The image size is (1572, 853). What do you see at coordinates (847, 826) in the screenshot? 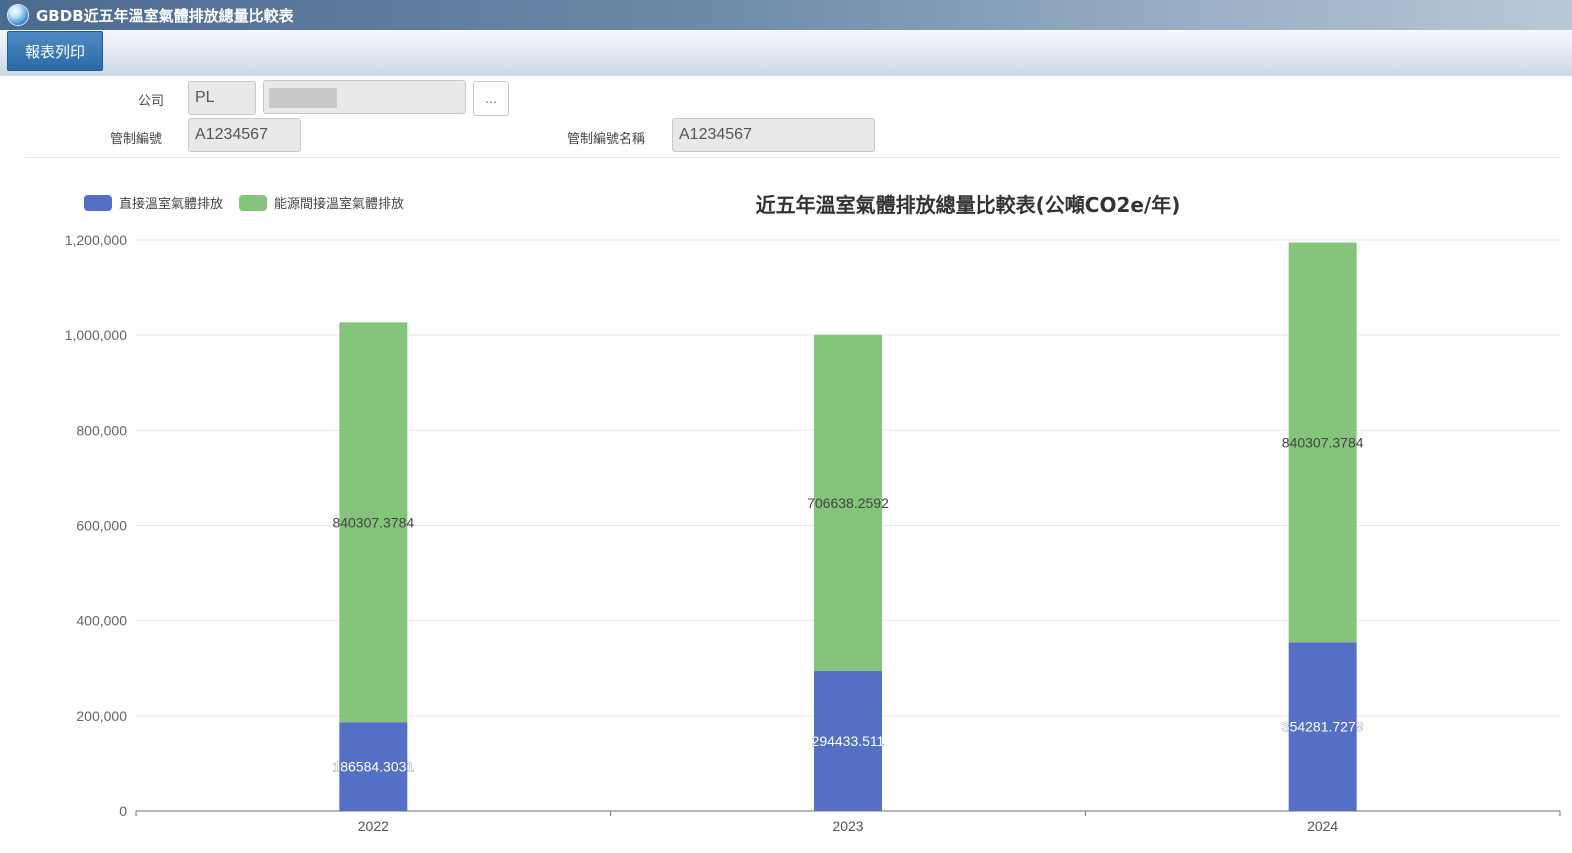
I see `x-tick-label: 2023` at bounding box center [847, 826].